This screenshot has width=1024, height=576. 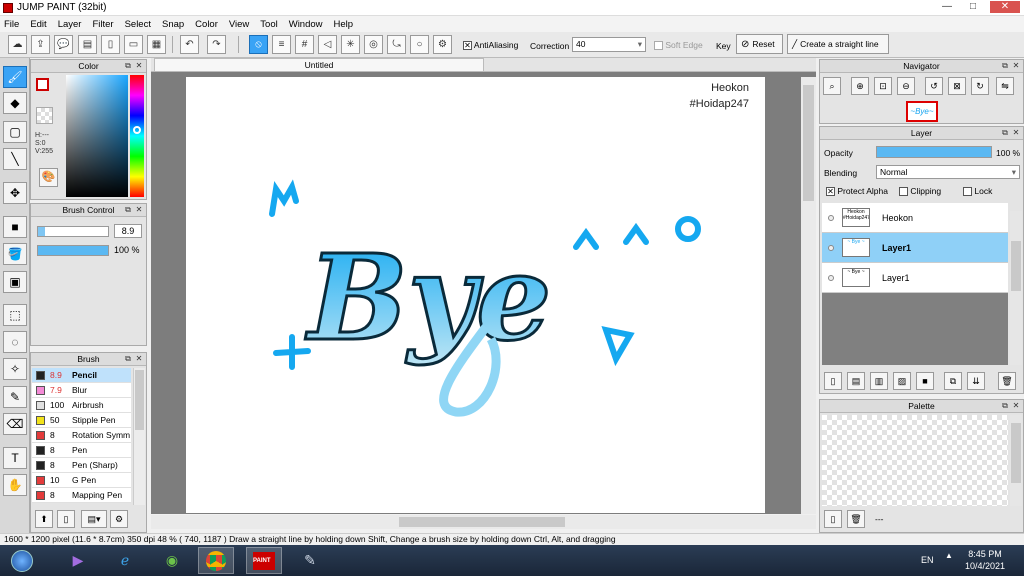 I want to click on minimize-button: —, so click(x=947, y=7).